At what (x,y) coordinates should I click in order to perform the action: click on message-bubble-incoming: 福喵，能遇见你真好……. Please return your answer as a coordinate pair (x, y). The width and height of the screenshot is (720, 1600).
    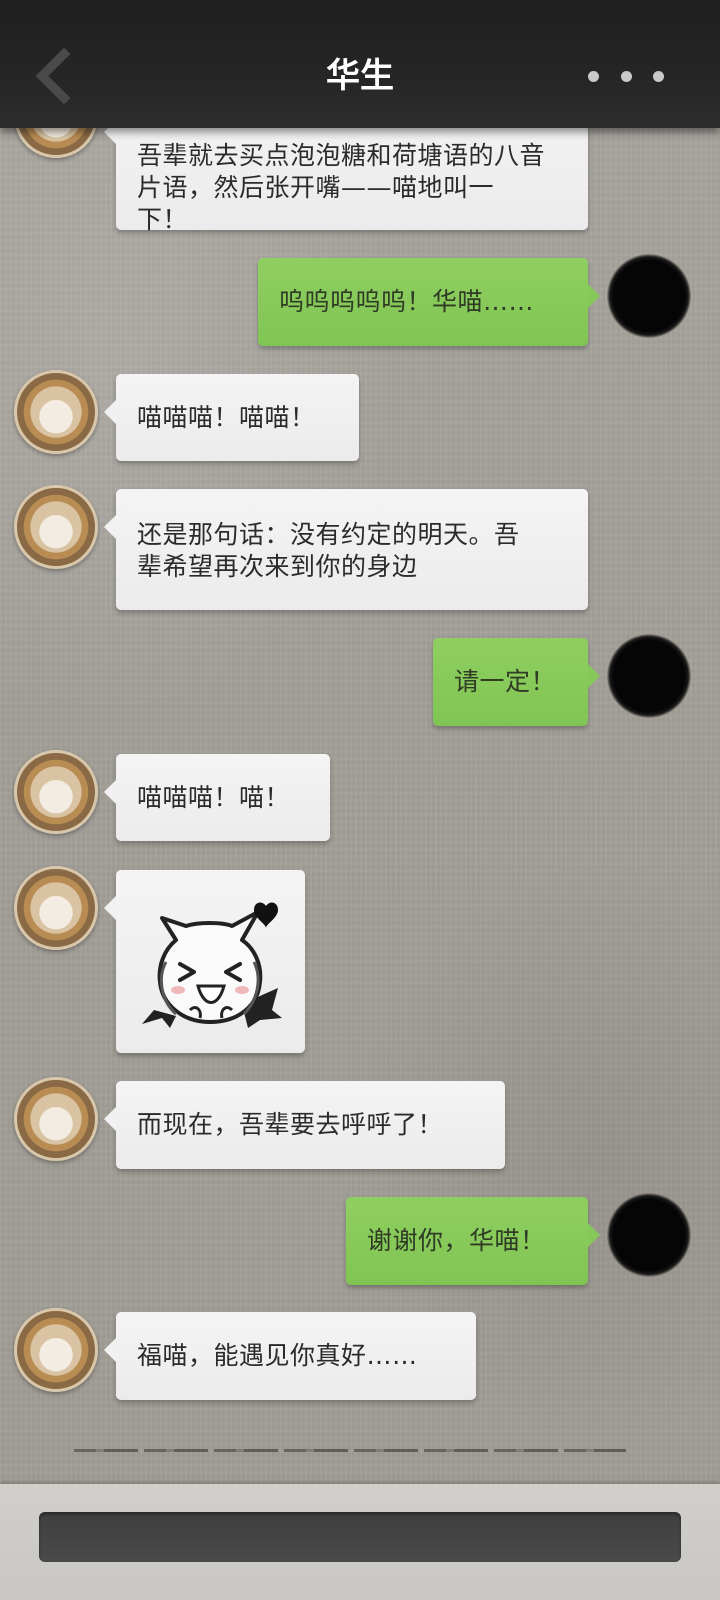
    Looking at the image, I should click on (290, 1356).